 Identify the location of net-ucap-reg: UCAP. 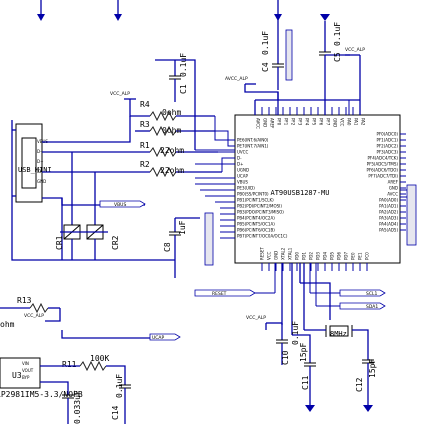
(165, 337).